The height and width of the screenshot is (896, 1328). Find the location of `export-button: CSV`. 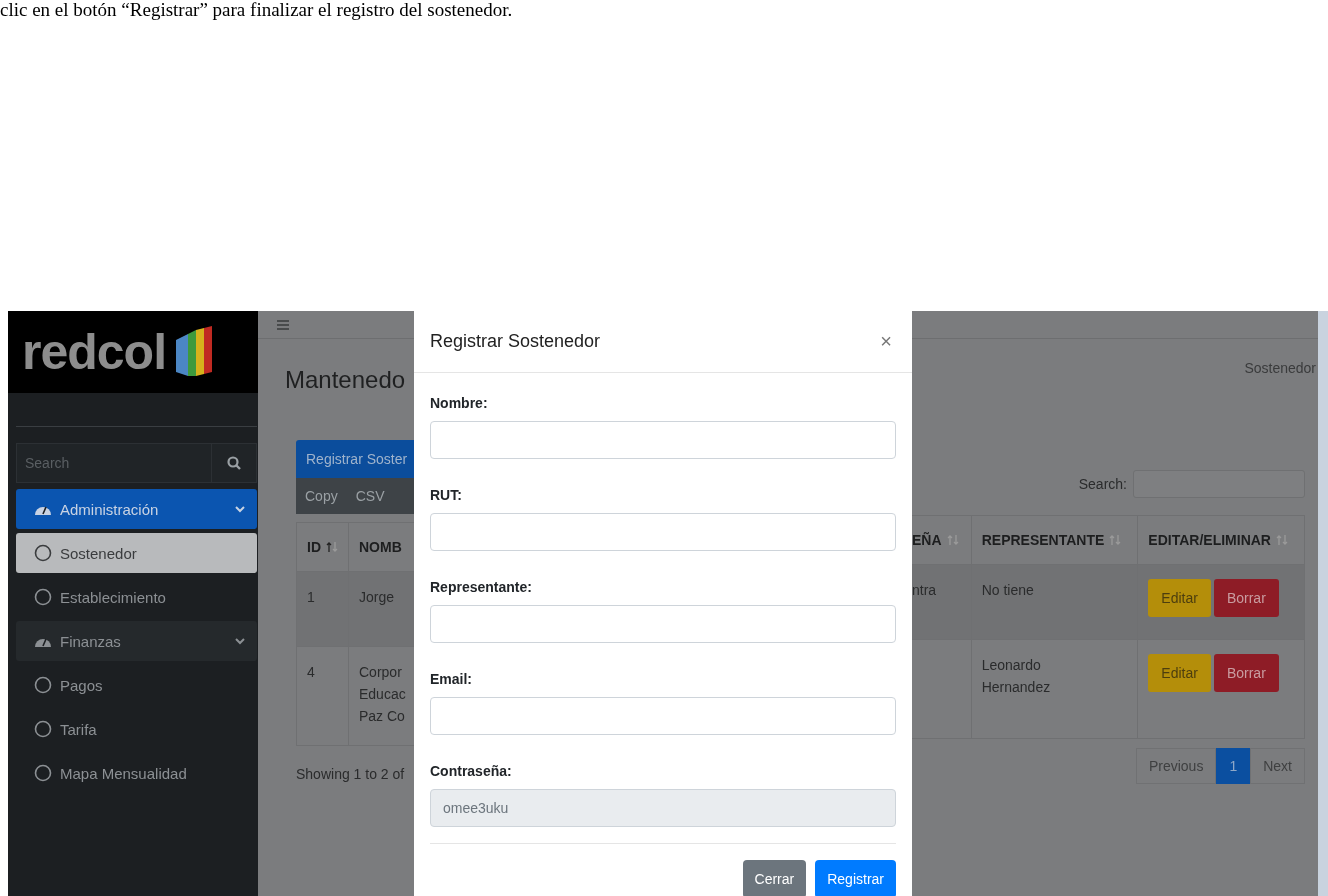

export-button: CSV is located at coordinates (370, 496).